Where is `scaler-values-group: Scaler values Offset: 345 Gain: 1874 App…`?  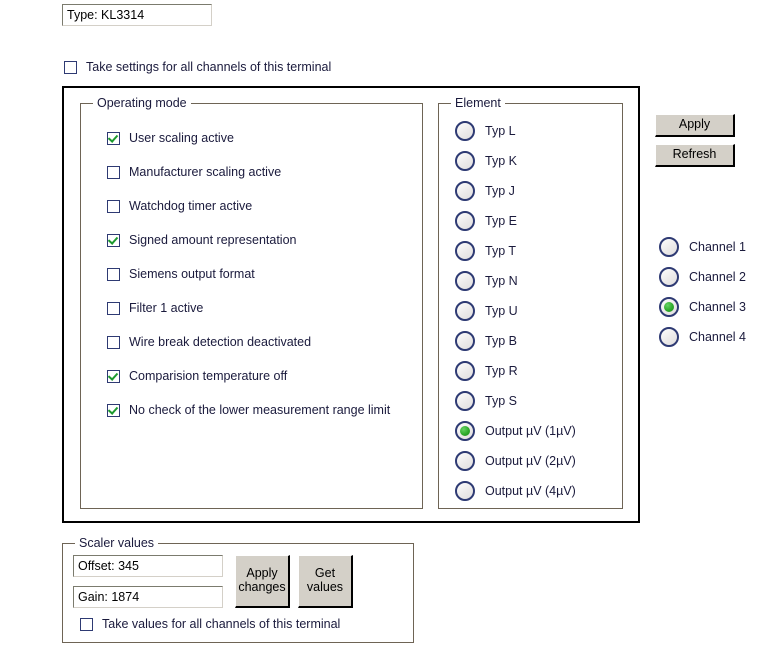 scaler-values-group: Scaler values Offset: 345 Gain: 1874 App… is located at coordinates (238, 589).